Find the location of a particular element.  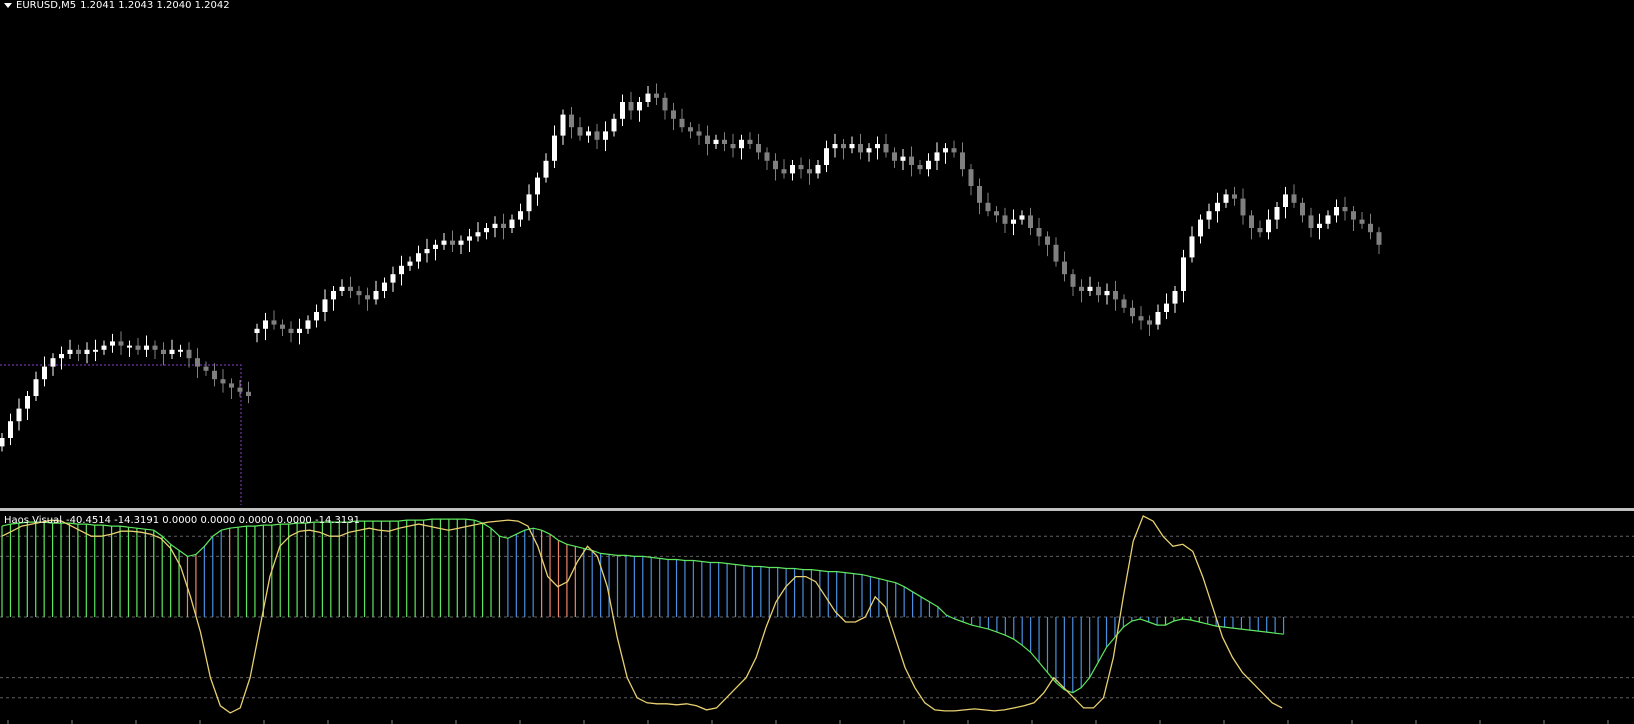

chart-header: EURUSD,M5 1.2041 1.2043 1.2040 1.2042 is located at coordinates (119, 6).